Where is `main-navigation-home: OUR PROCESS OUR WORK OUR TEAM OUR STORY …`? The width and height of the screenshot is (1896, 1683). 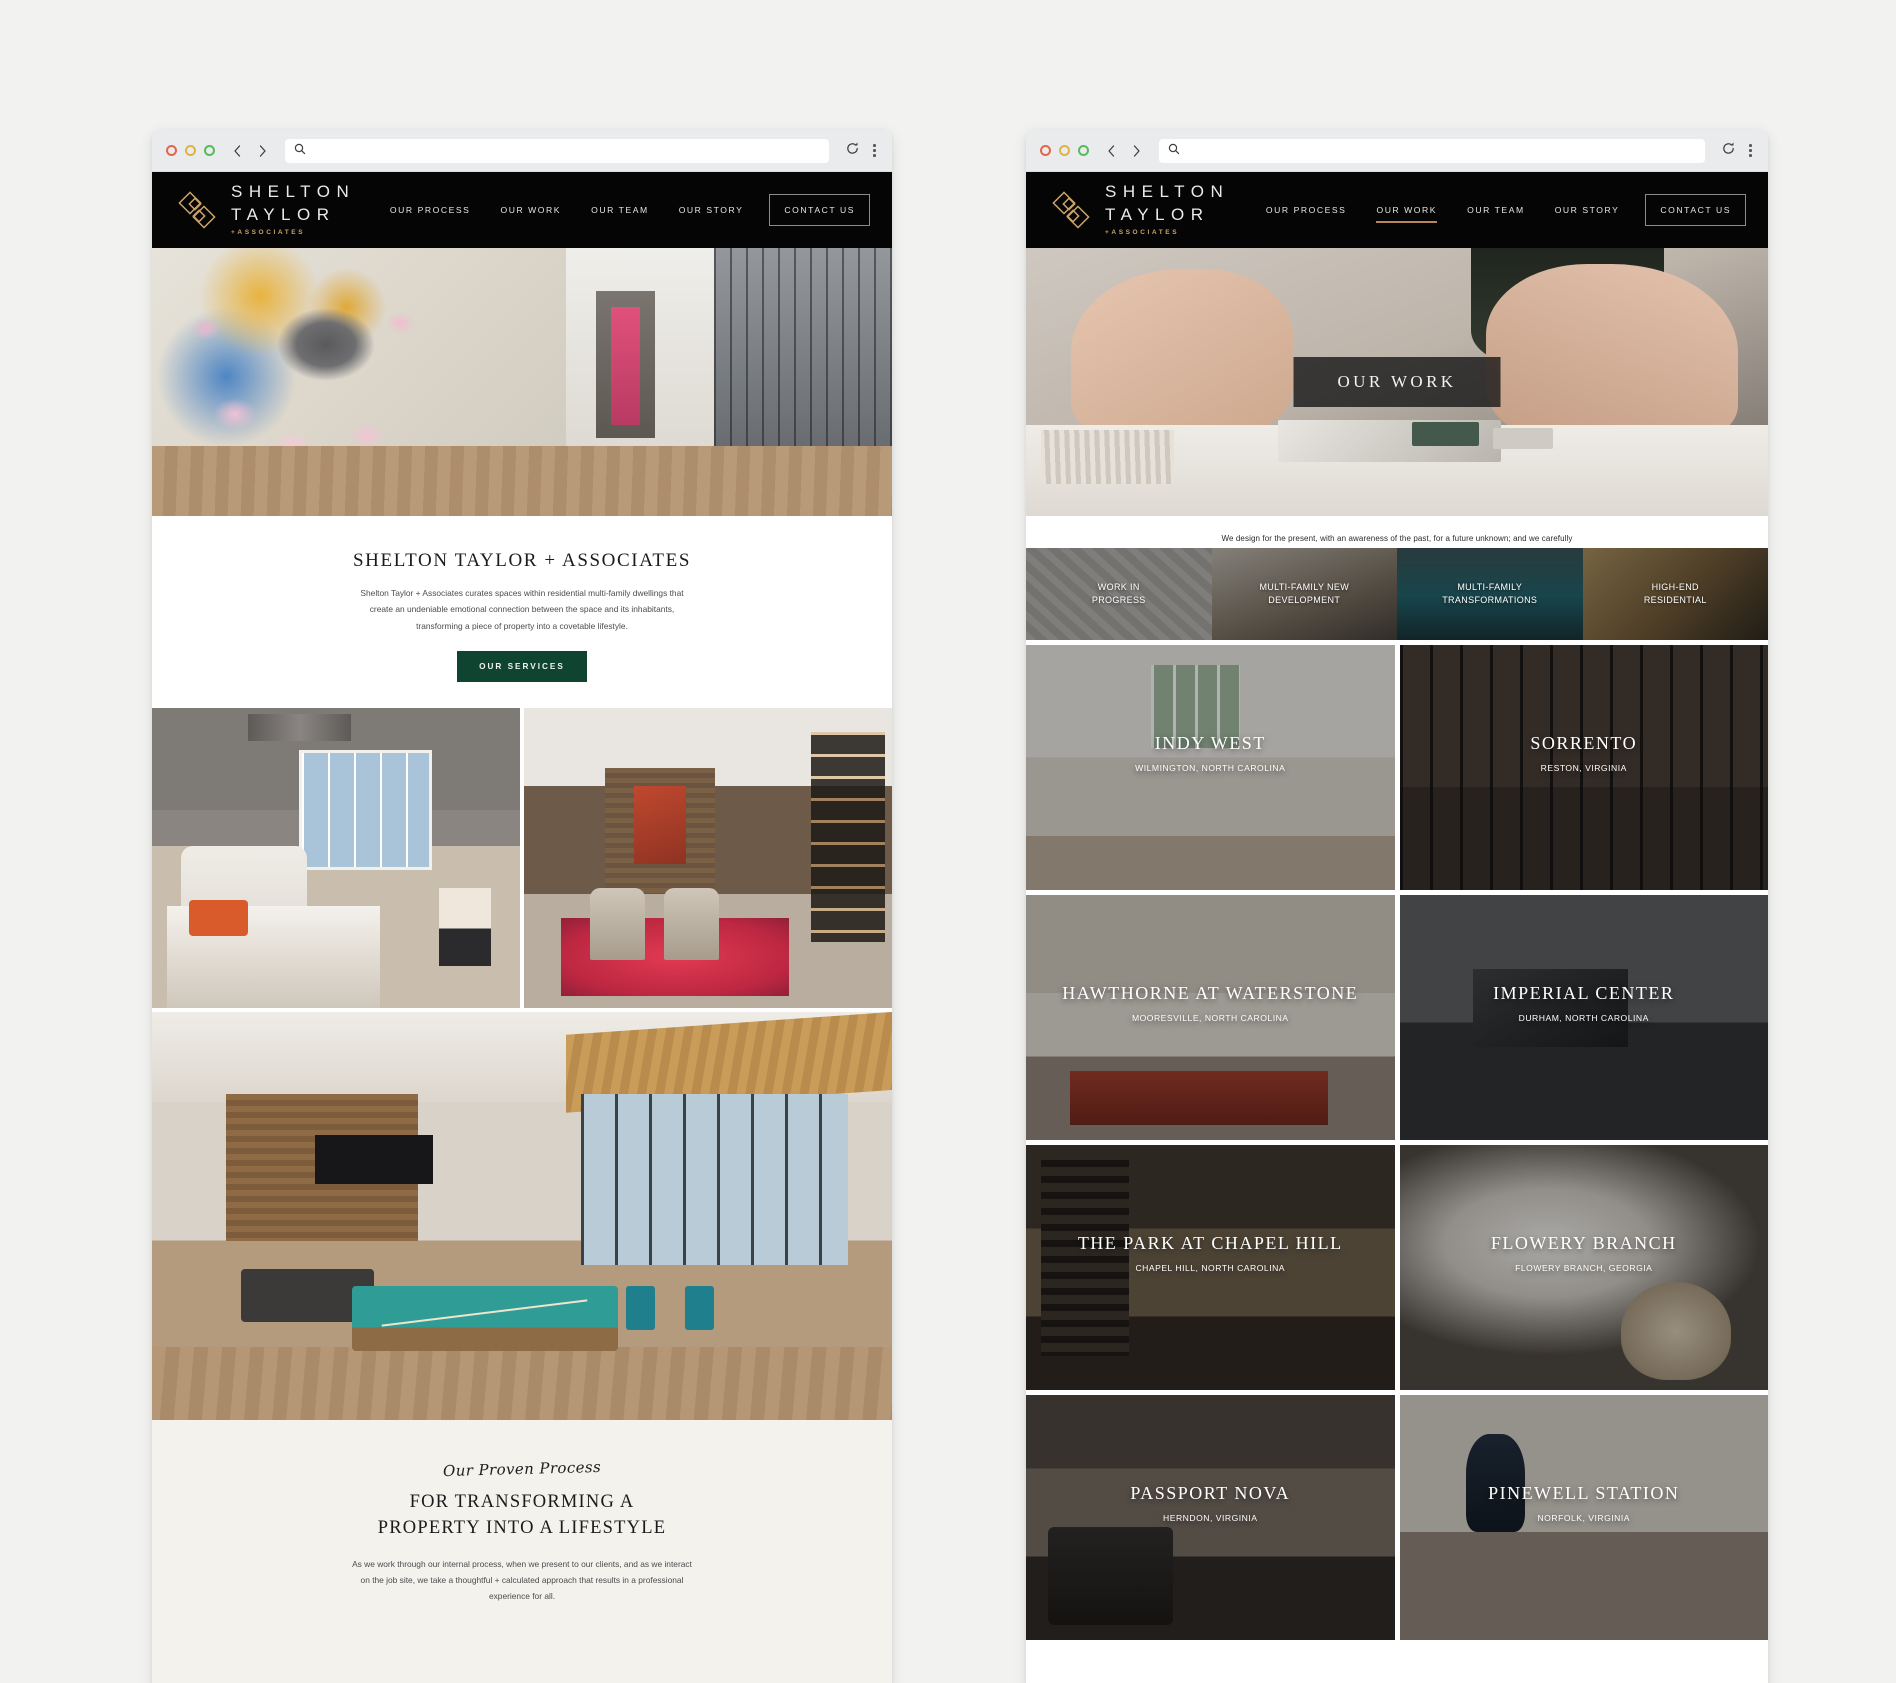
main-navigation-home: OUR PROCESS OUR WORK OUR TEAM OUR STORY … is located at coordinates (622, 210).